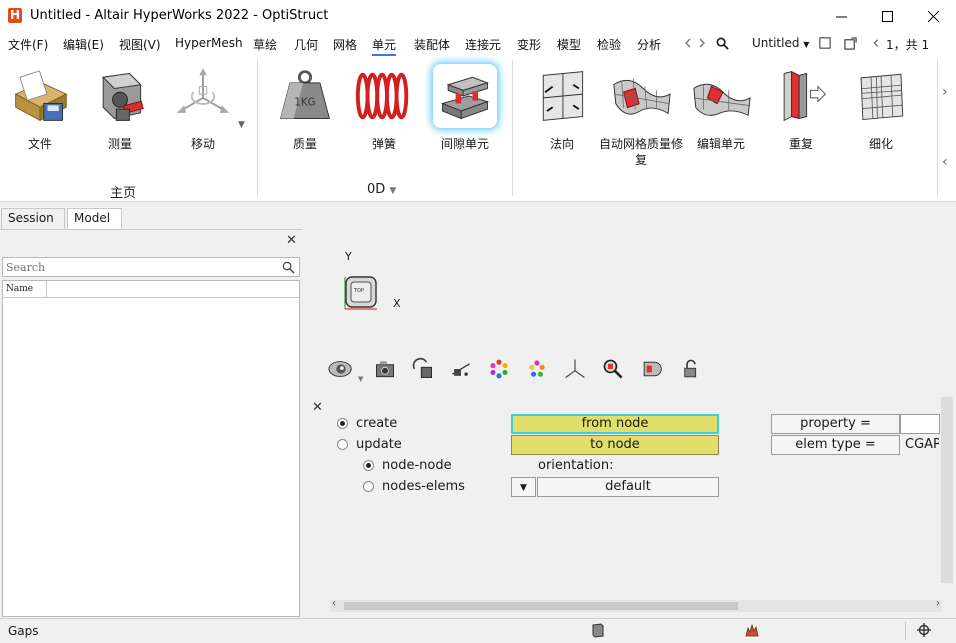 This screenshot has width=956, height=643. Describe the element at coordinates (691, 369) in the screenshot. I see `lock-icon` at that location.